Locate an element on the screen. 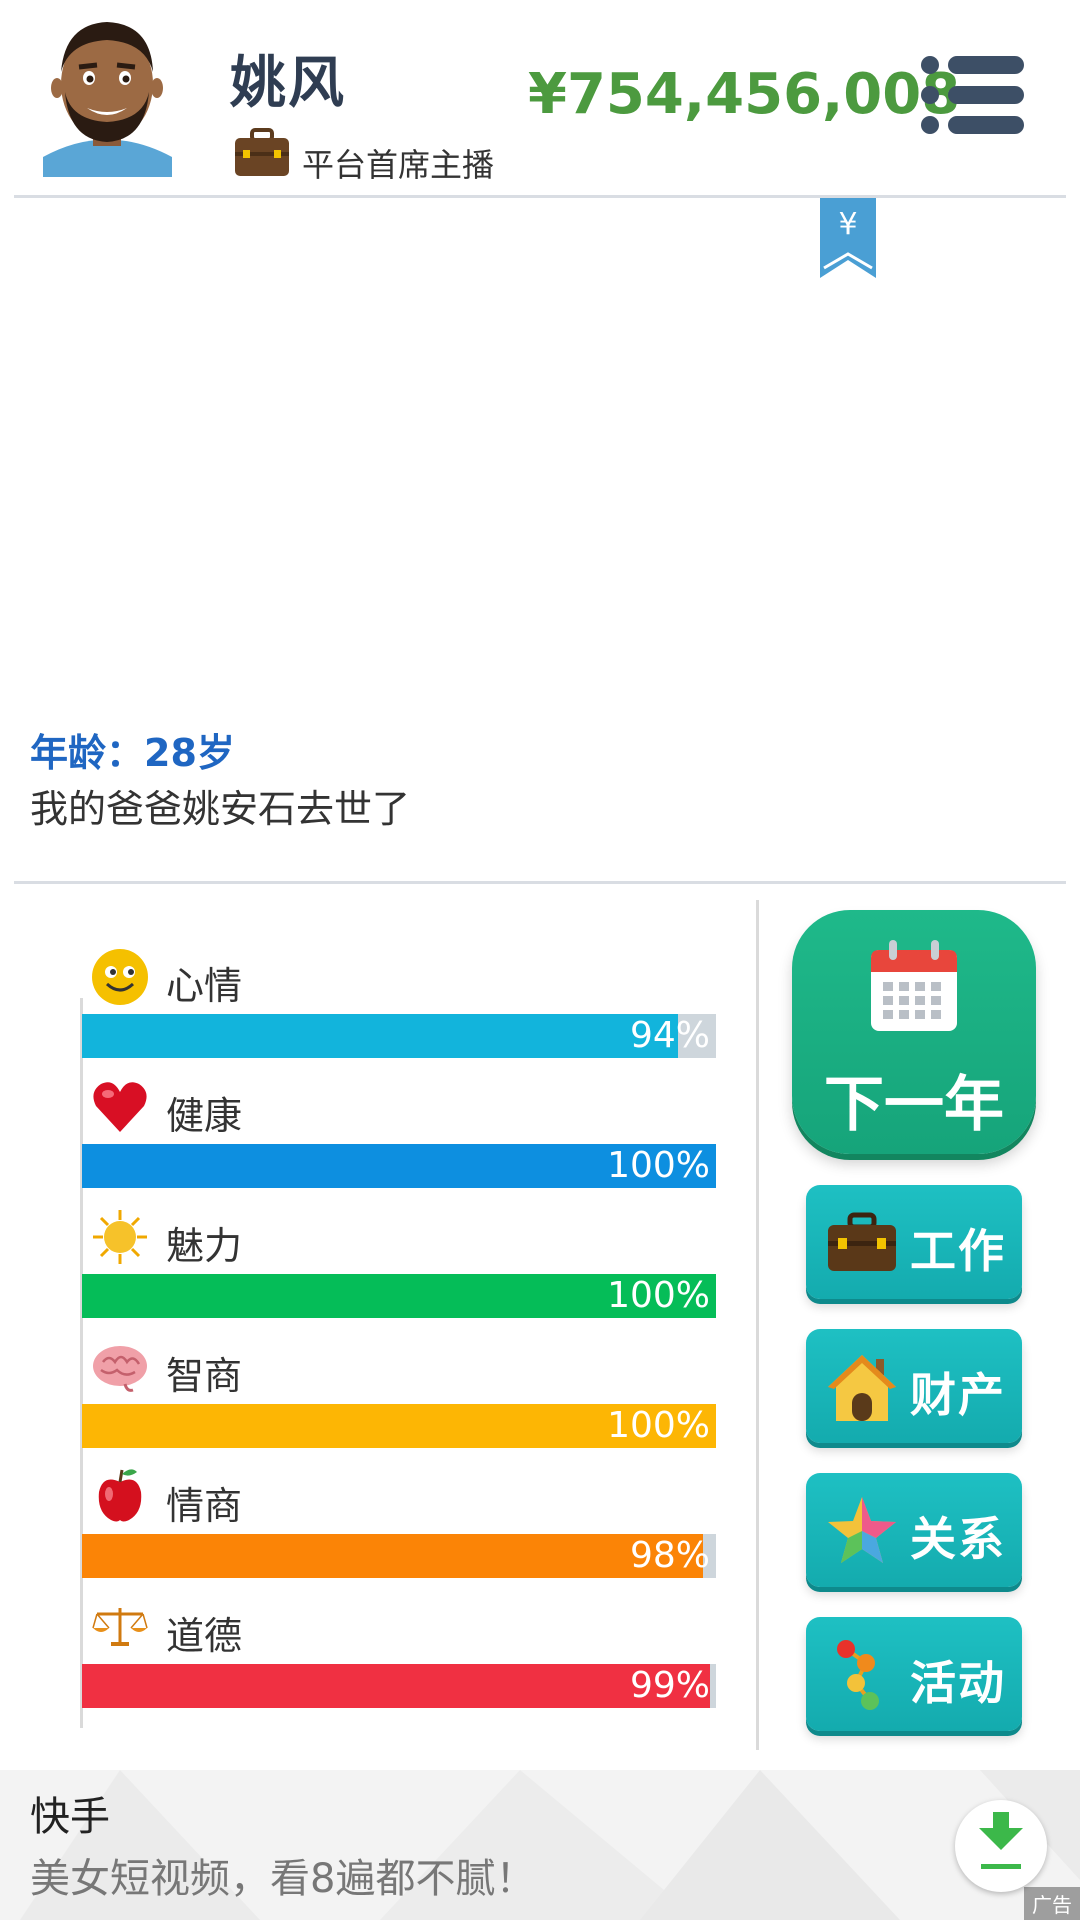 This screenshot has height=1920, width=1080. assets-button: 财产 is located at coordinates (914, 1386).